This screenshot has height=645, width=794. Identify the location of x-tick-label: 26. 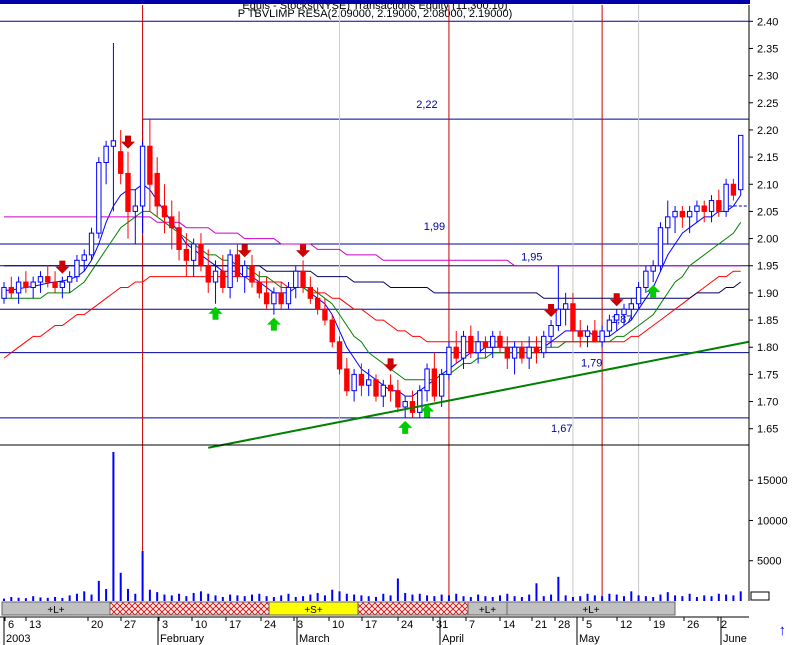
(693, 625).